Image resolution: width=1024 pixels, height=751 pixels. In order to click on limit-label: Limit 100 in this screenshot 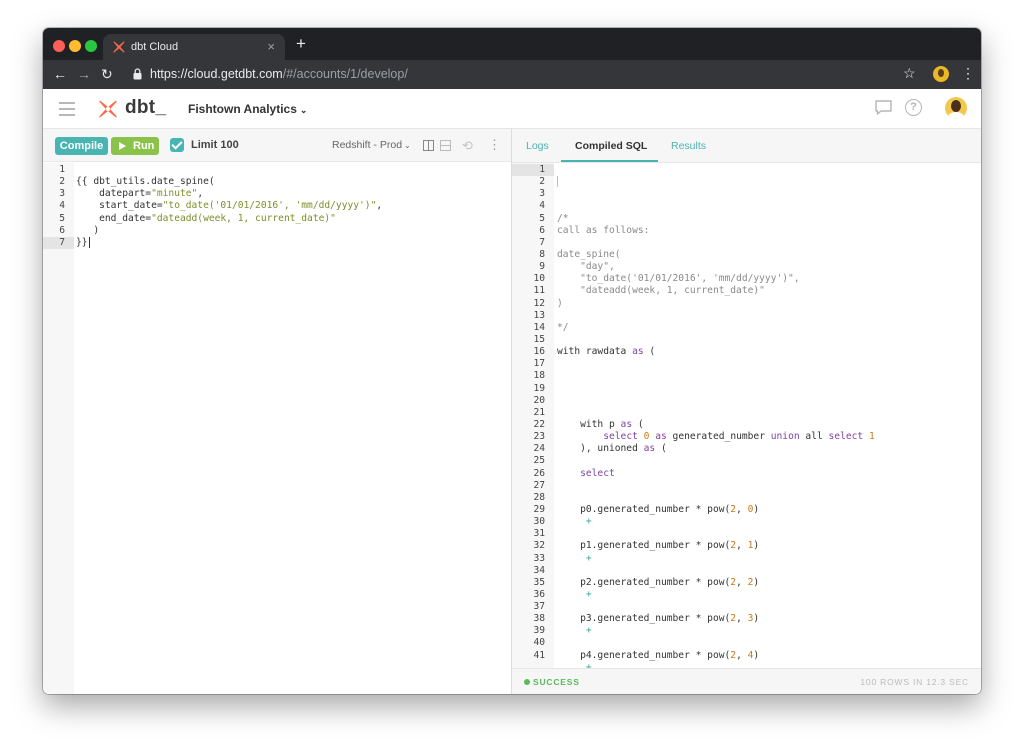, I will do `click(215, 145)`.